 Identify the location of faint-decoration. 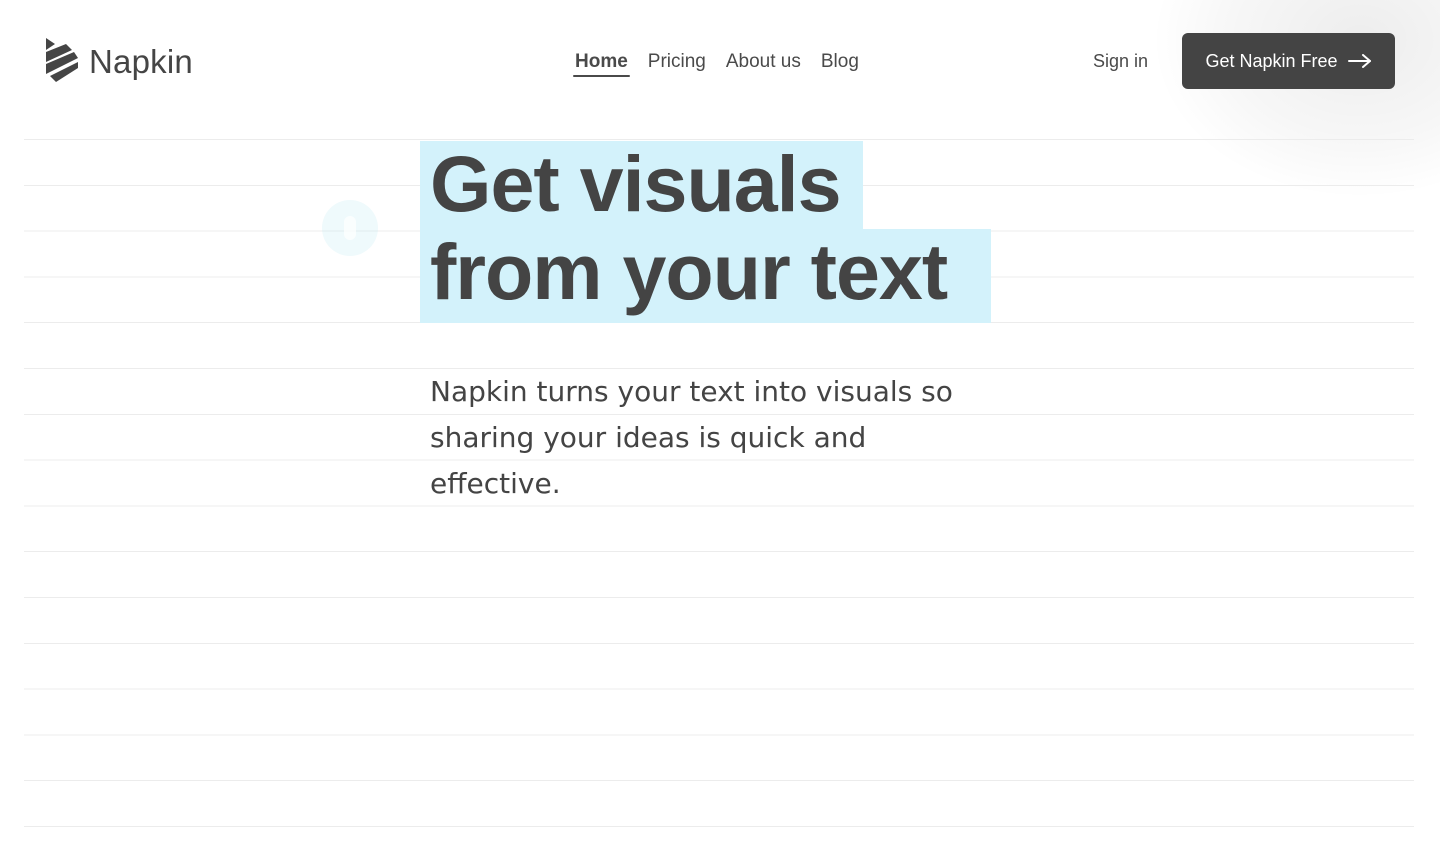
(350, 228).